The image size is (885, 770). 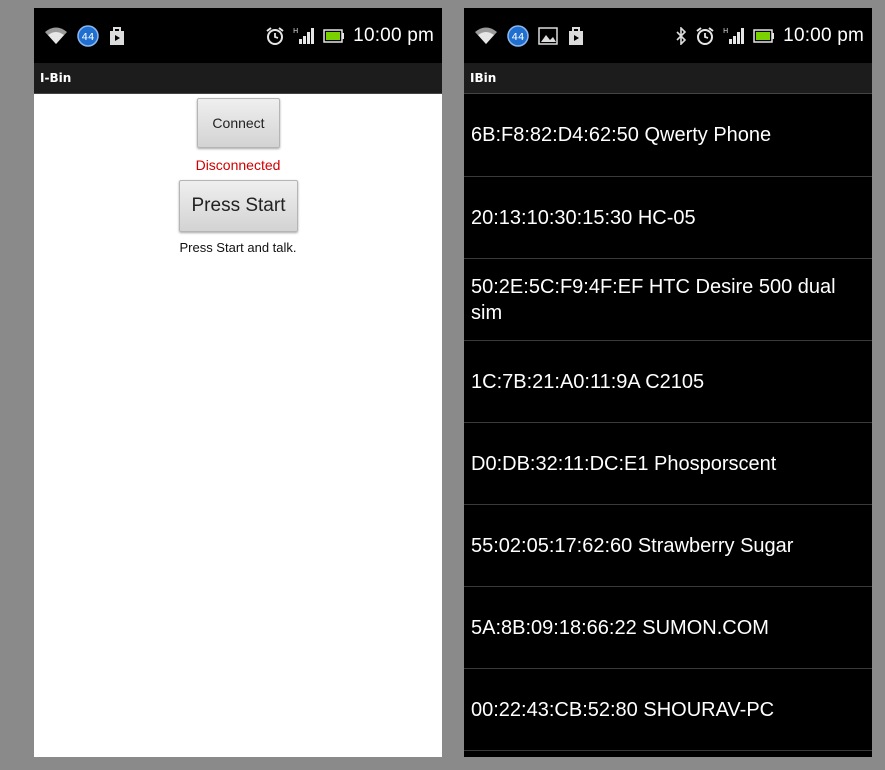 I want to click on image-icon, so click(x=548, y=35).